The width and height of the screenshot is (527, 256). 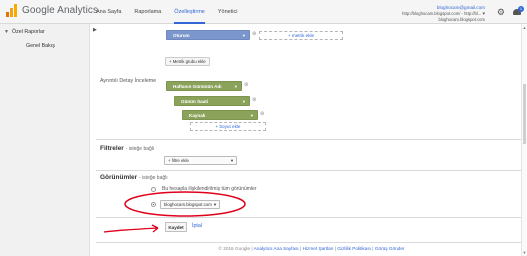 What do you see at coordinates (153, 204) in the screenshot?
I see `radio-selected-view` at bounding box center [153, 204].